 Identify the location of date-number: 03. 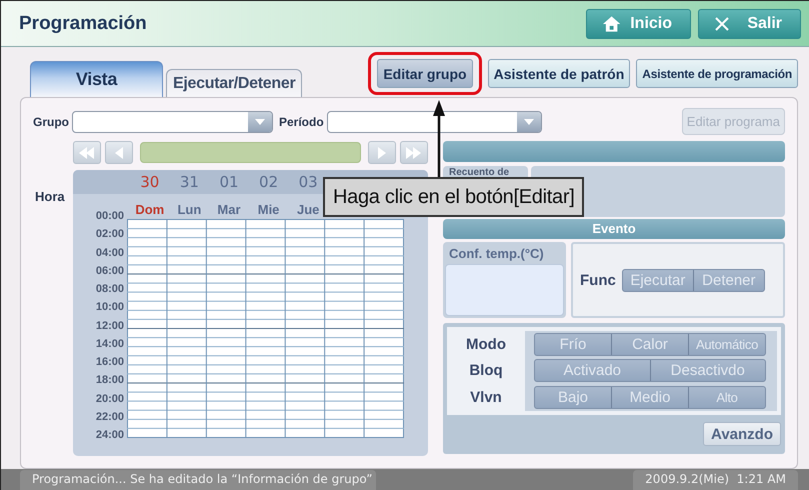
(308, 182).